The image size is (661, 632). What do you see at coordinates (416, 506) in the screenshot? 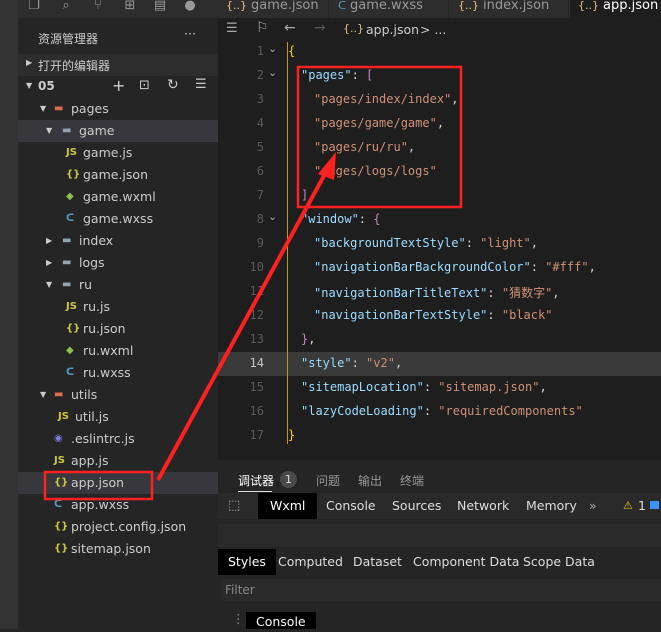
I see `devtools-tab-sources: Sources` at bounding box center [416, 506].